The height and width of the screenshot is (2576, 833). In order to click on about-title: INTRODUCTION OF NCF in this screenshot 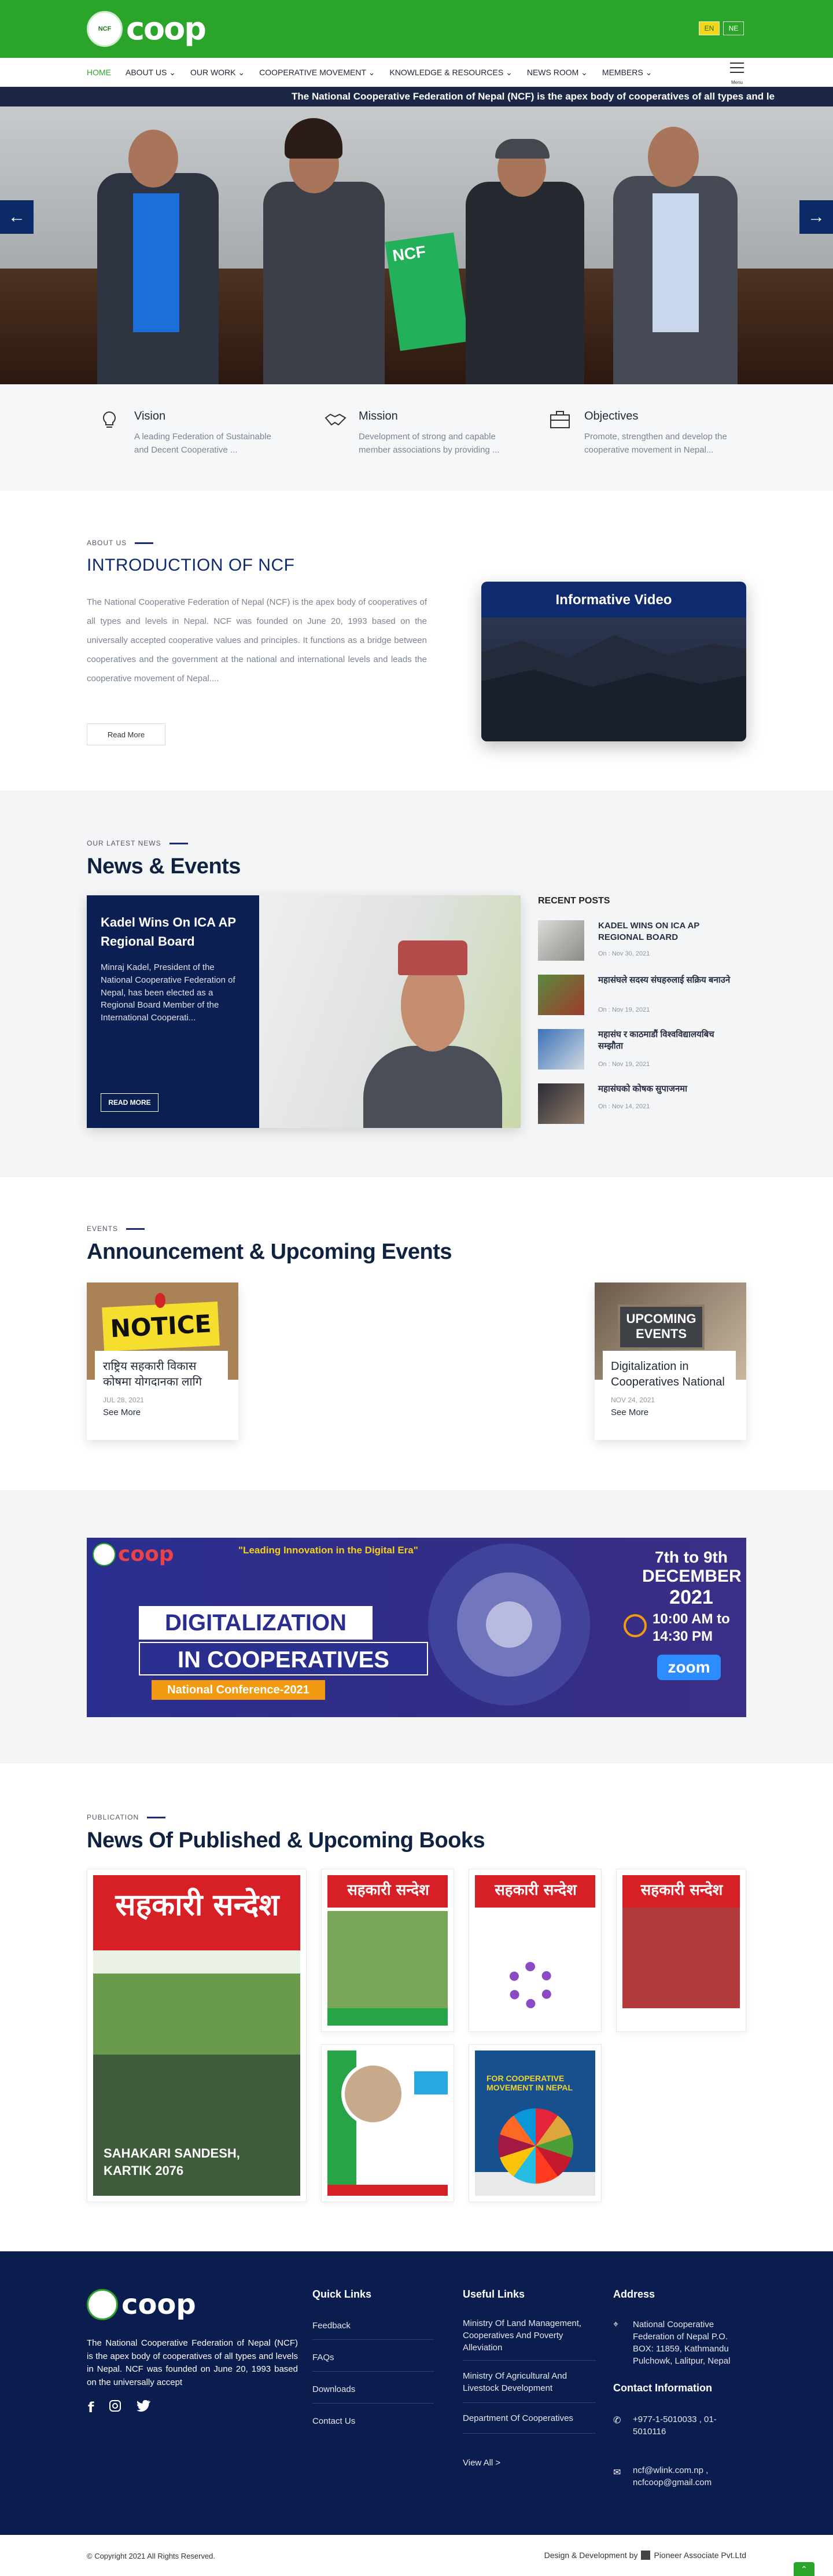, I will do `click(191, 565)`.